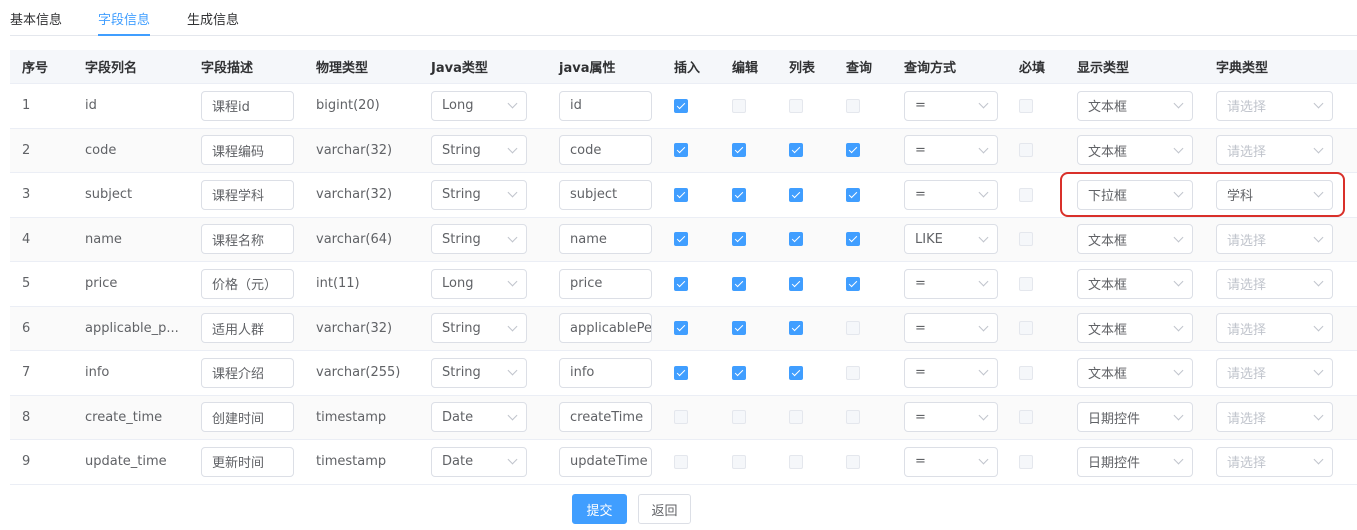 The height and width of the screenshot is (530, 1357). What do you see at coordinates (605, 150) in the screenshot?
I see `java-attr-input: code` at bounding box center [605, 150].